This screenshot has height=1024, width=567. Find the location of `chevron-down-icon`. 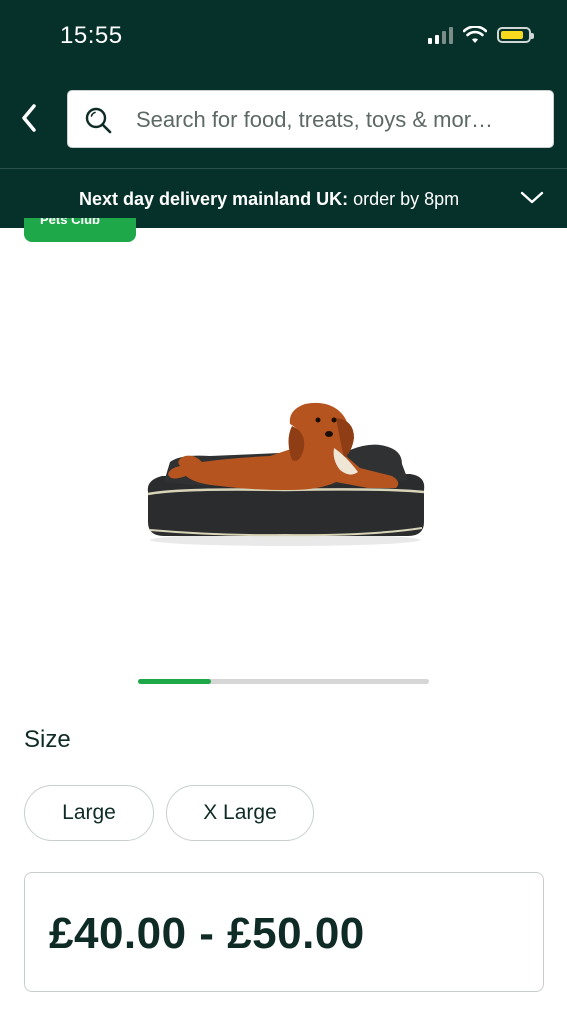

chevron-down-icon is located at coordinates (532, 198).